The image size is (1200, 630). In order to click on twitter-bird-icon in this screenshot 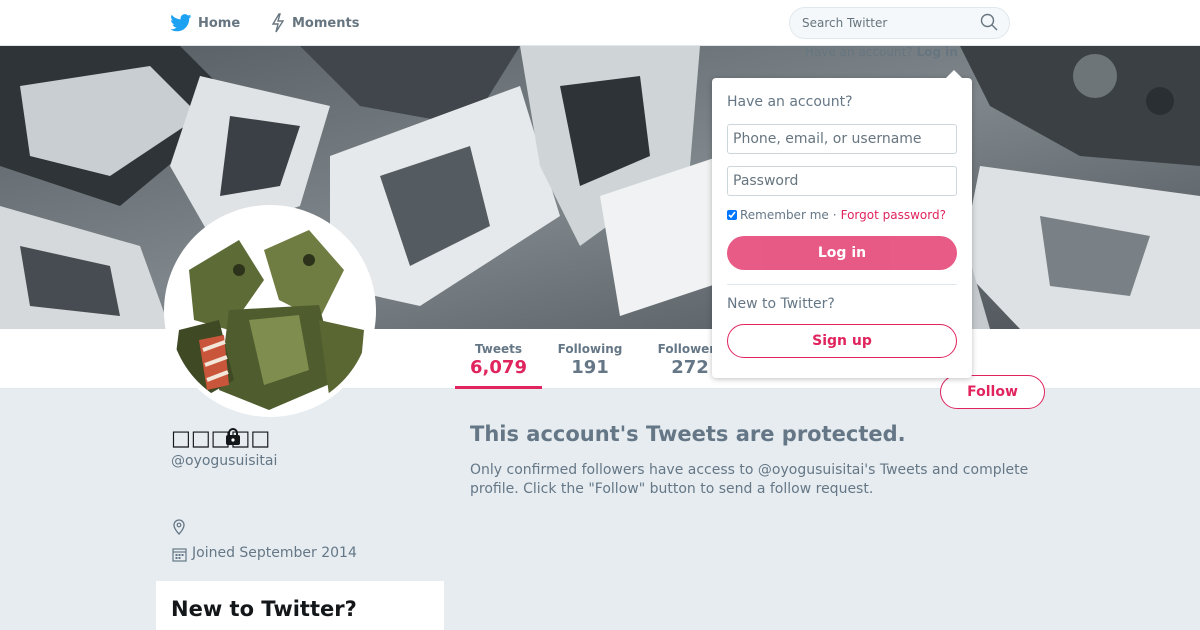, I will do `click(181, 23)`.